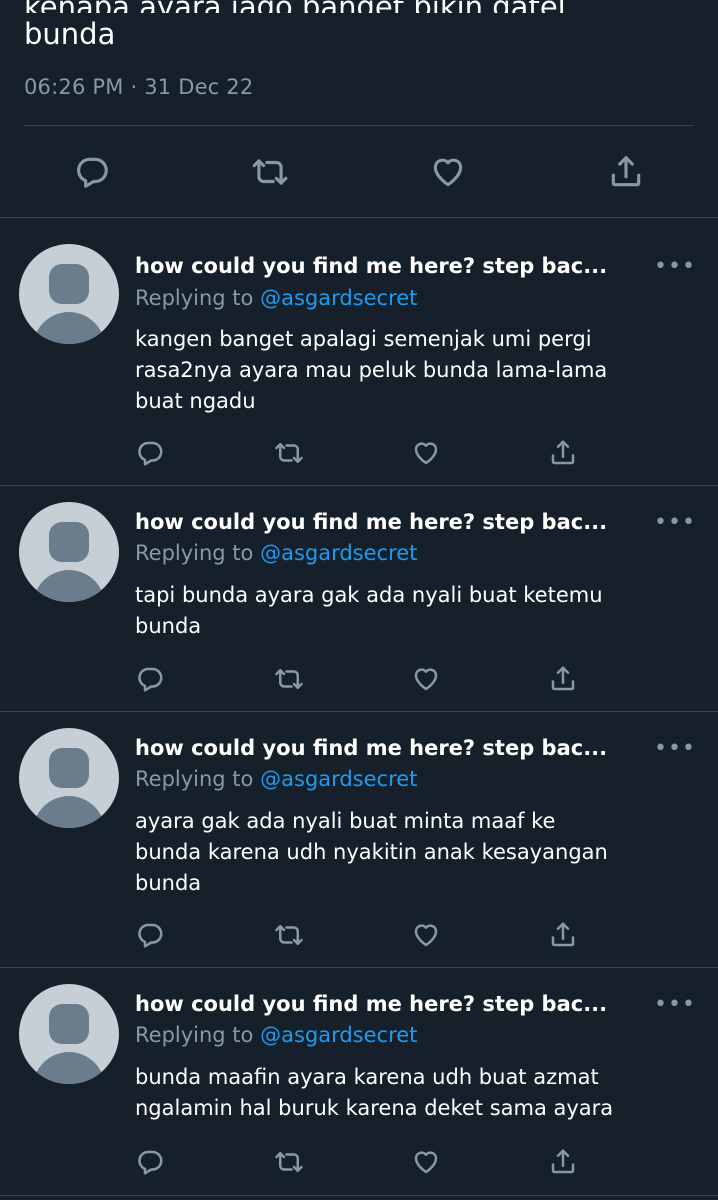 This screenshot has width=718, height=1200. What do you see at coordinates (371, 370) in the screenshot?
I see `reply-text-line: rasa2nya ayara mau peluk bunda lama-lama` at bounding box center [371, 370].